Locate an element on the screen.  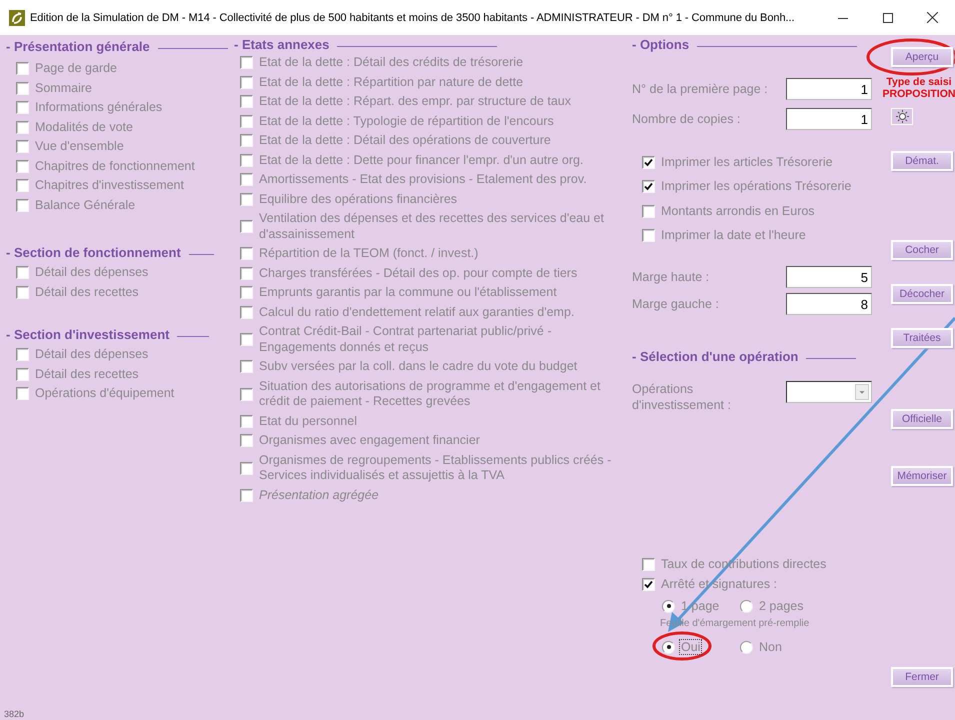
action-button: Mémoriser is located at coordinates (922, 476).